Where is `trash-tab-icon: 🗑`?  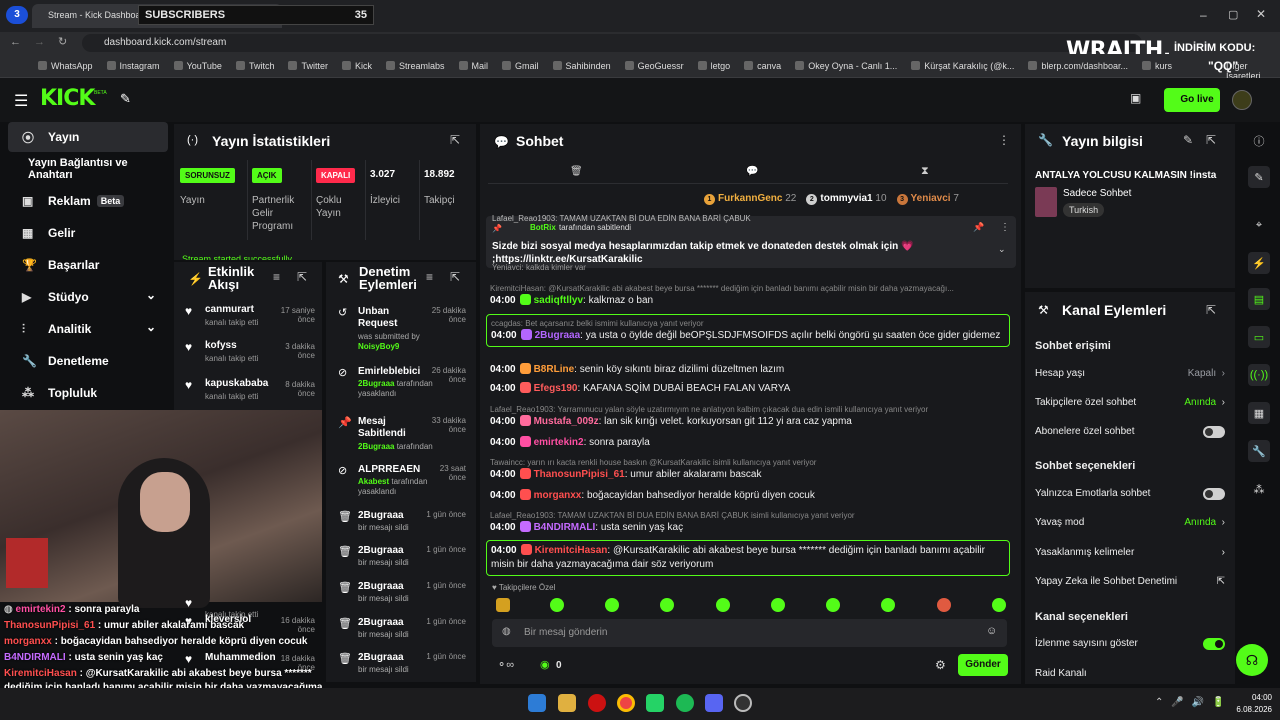
trash-tab-icon: 🗑 is located at coordinates (576, 171).